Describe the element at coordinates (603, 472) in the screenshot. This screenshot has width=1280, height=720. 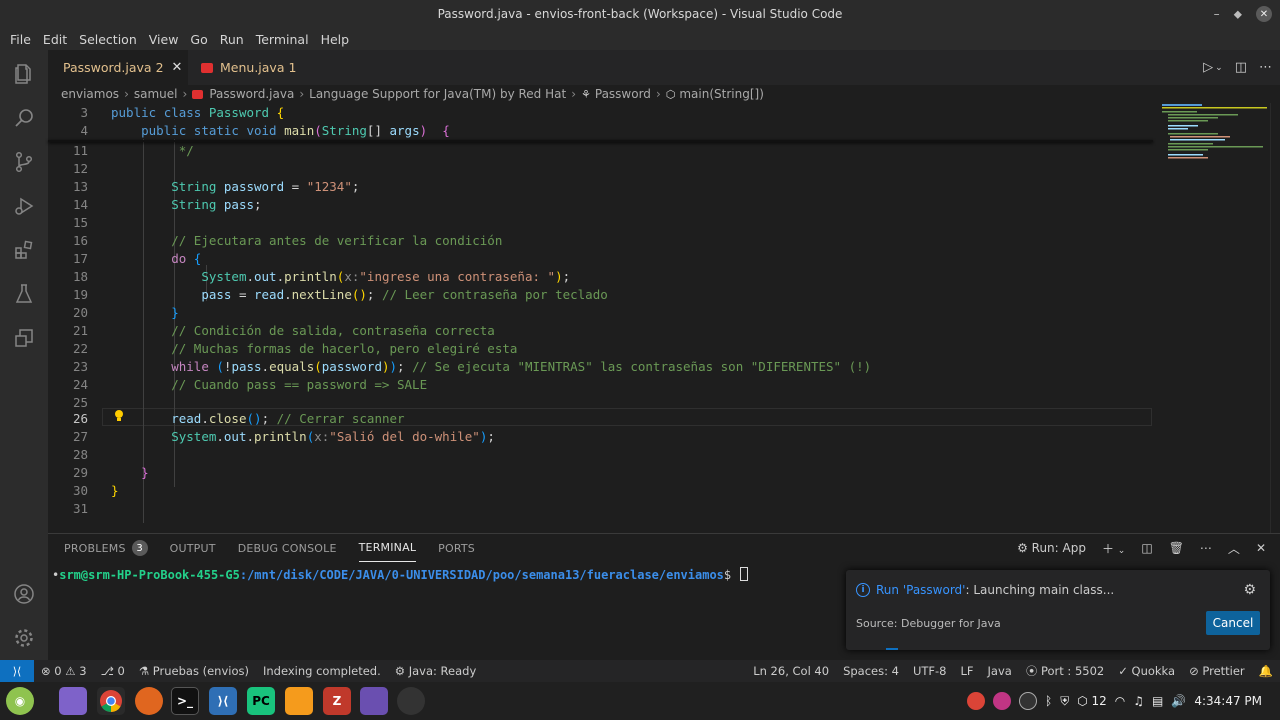
I see `code-line: 29 }` at that location.